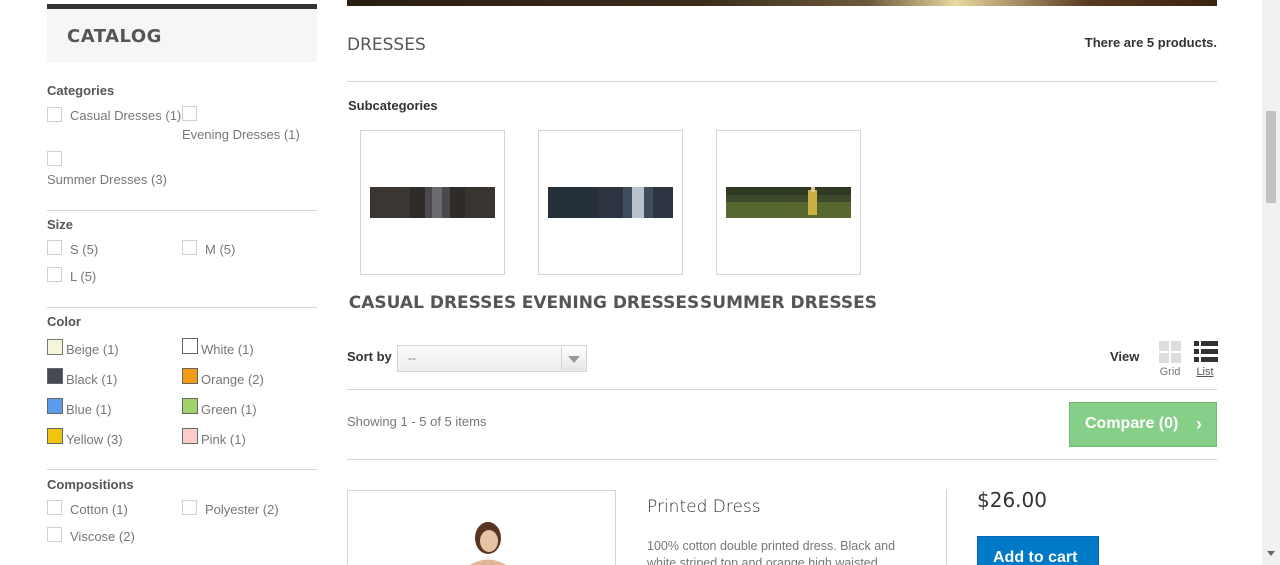 The height and width of the screenshot is (565, 1280). What do you see at coordinates (64, 321) in the screenshot?
I see `color-title: Color` at bounding box center [64, 321].